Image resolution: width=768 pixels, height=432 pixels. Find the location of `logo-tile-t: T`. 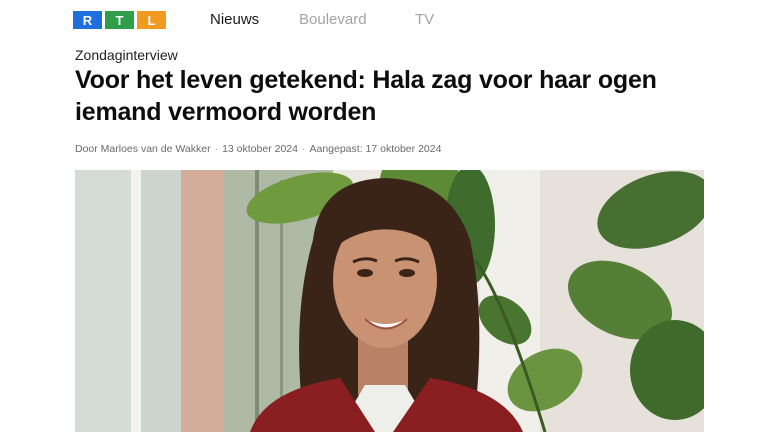

logo-tile-t: T is located at coordinates (119, 20).